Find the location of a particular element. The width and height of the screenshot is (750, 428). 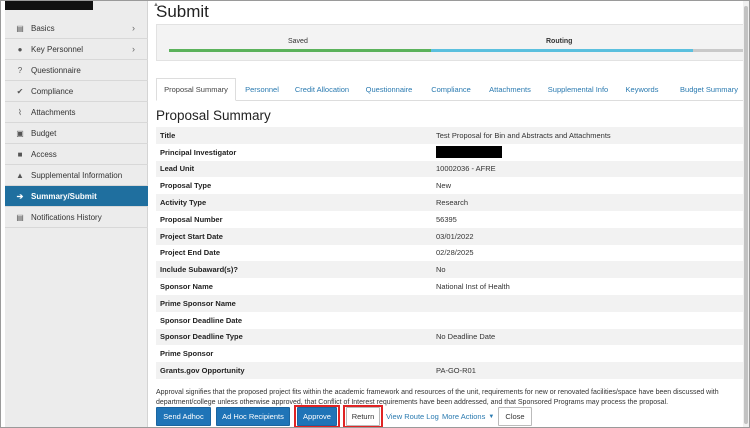

tab-personnel: Personnel is located at coordinates (262, 89).